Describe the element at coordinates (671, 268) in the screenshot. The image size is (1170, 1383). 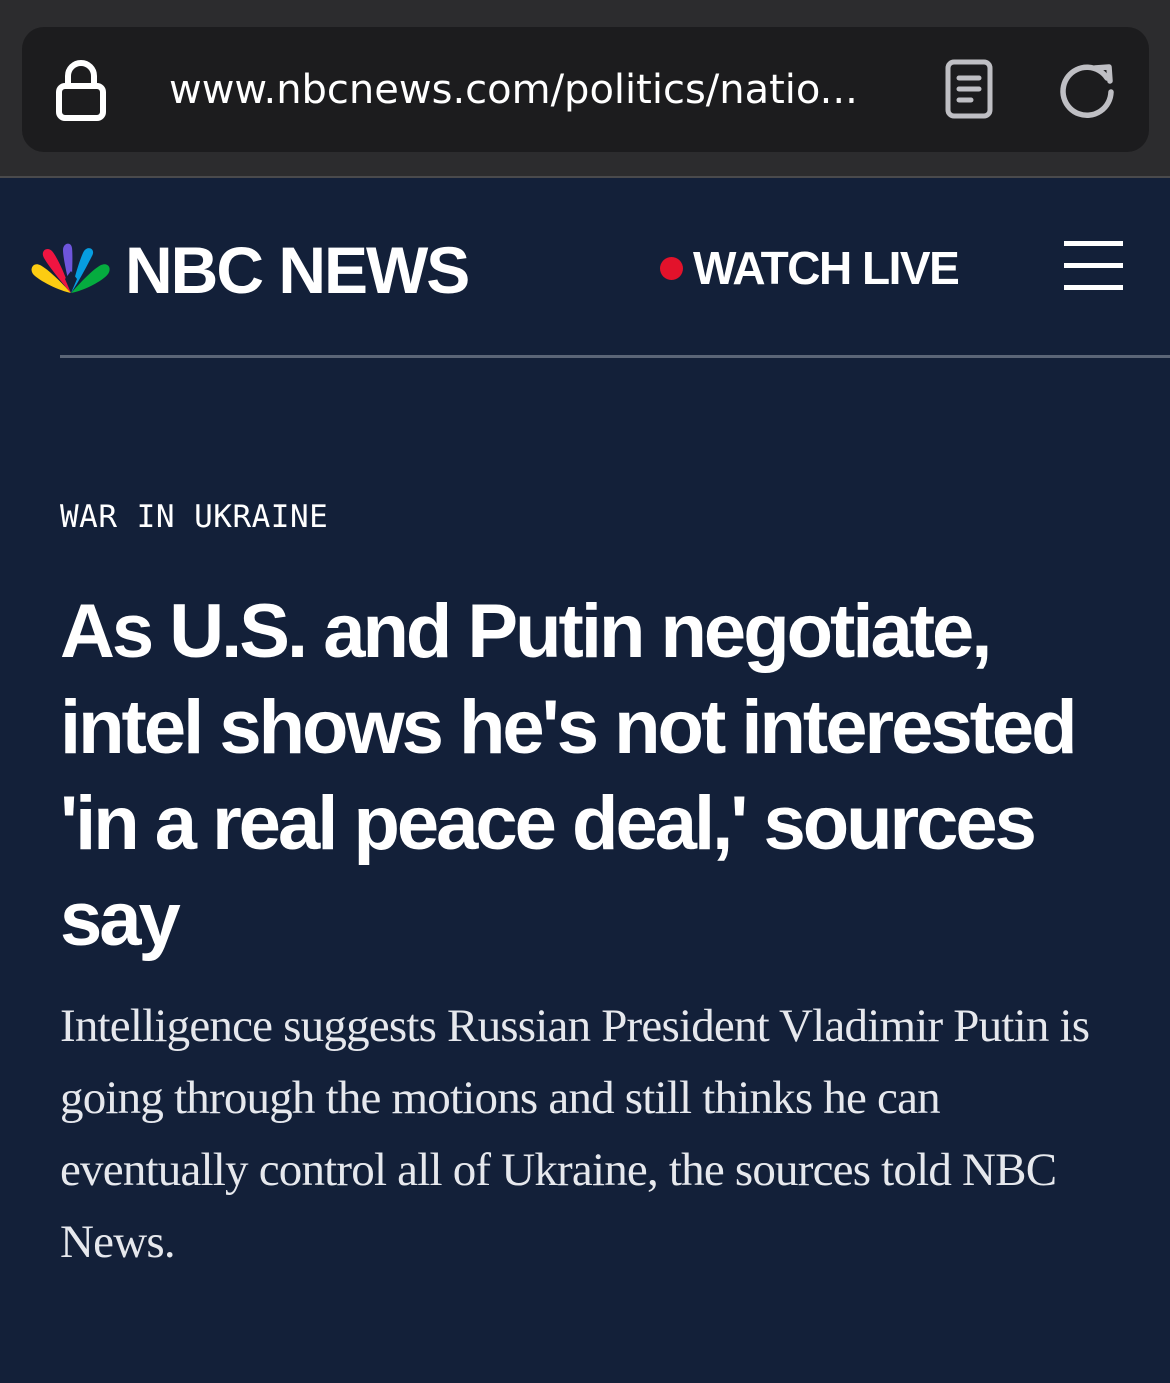
I see `live-indicator-dot` at that location.